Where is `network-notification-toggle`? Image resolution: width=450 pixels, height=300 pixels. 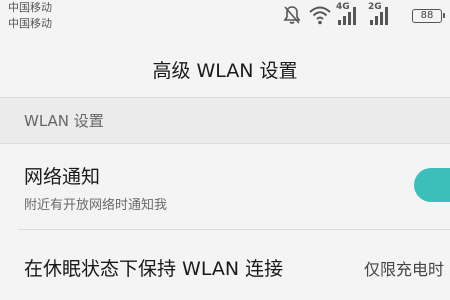
network-notification-toggle is located at coordinates (432, 185).